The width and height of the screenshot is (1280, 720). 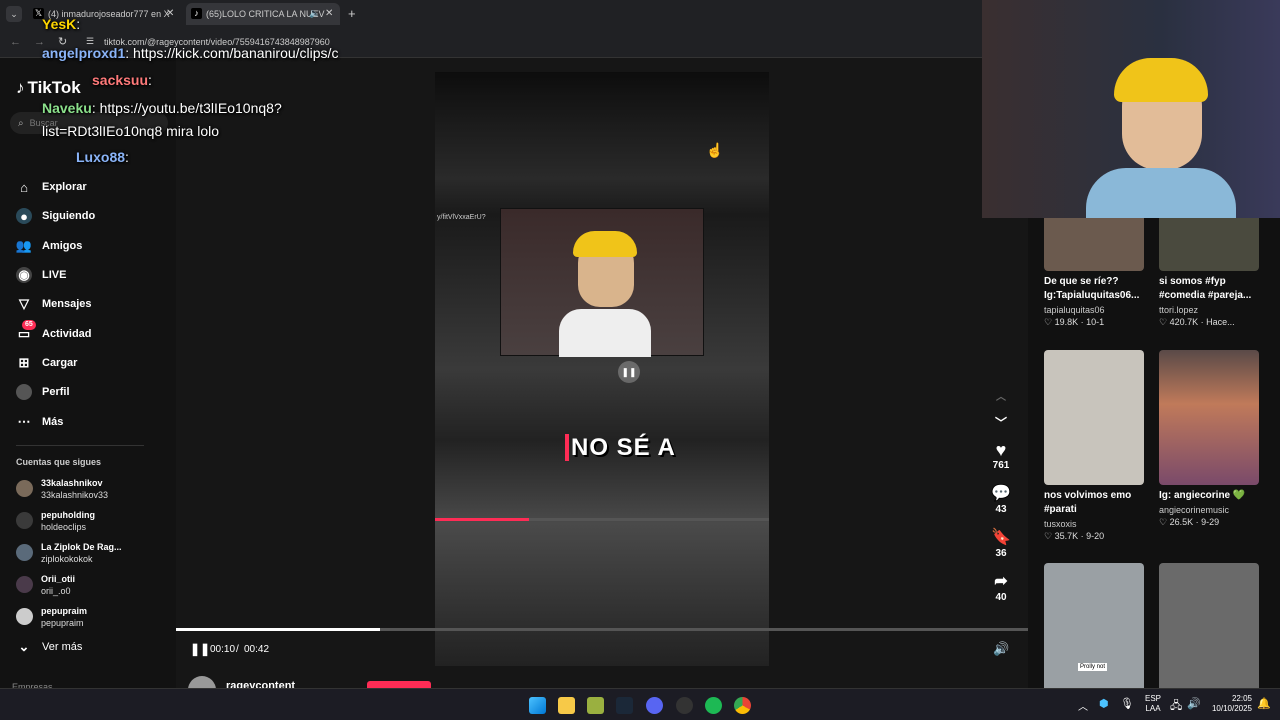 What do you see at coordinates (654, 705) in the screenshot?
I see `discord-icon` at bounding box center [654, 705].